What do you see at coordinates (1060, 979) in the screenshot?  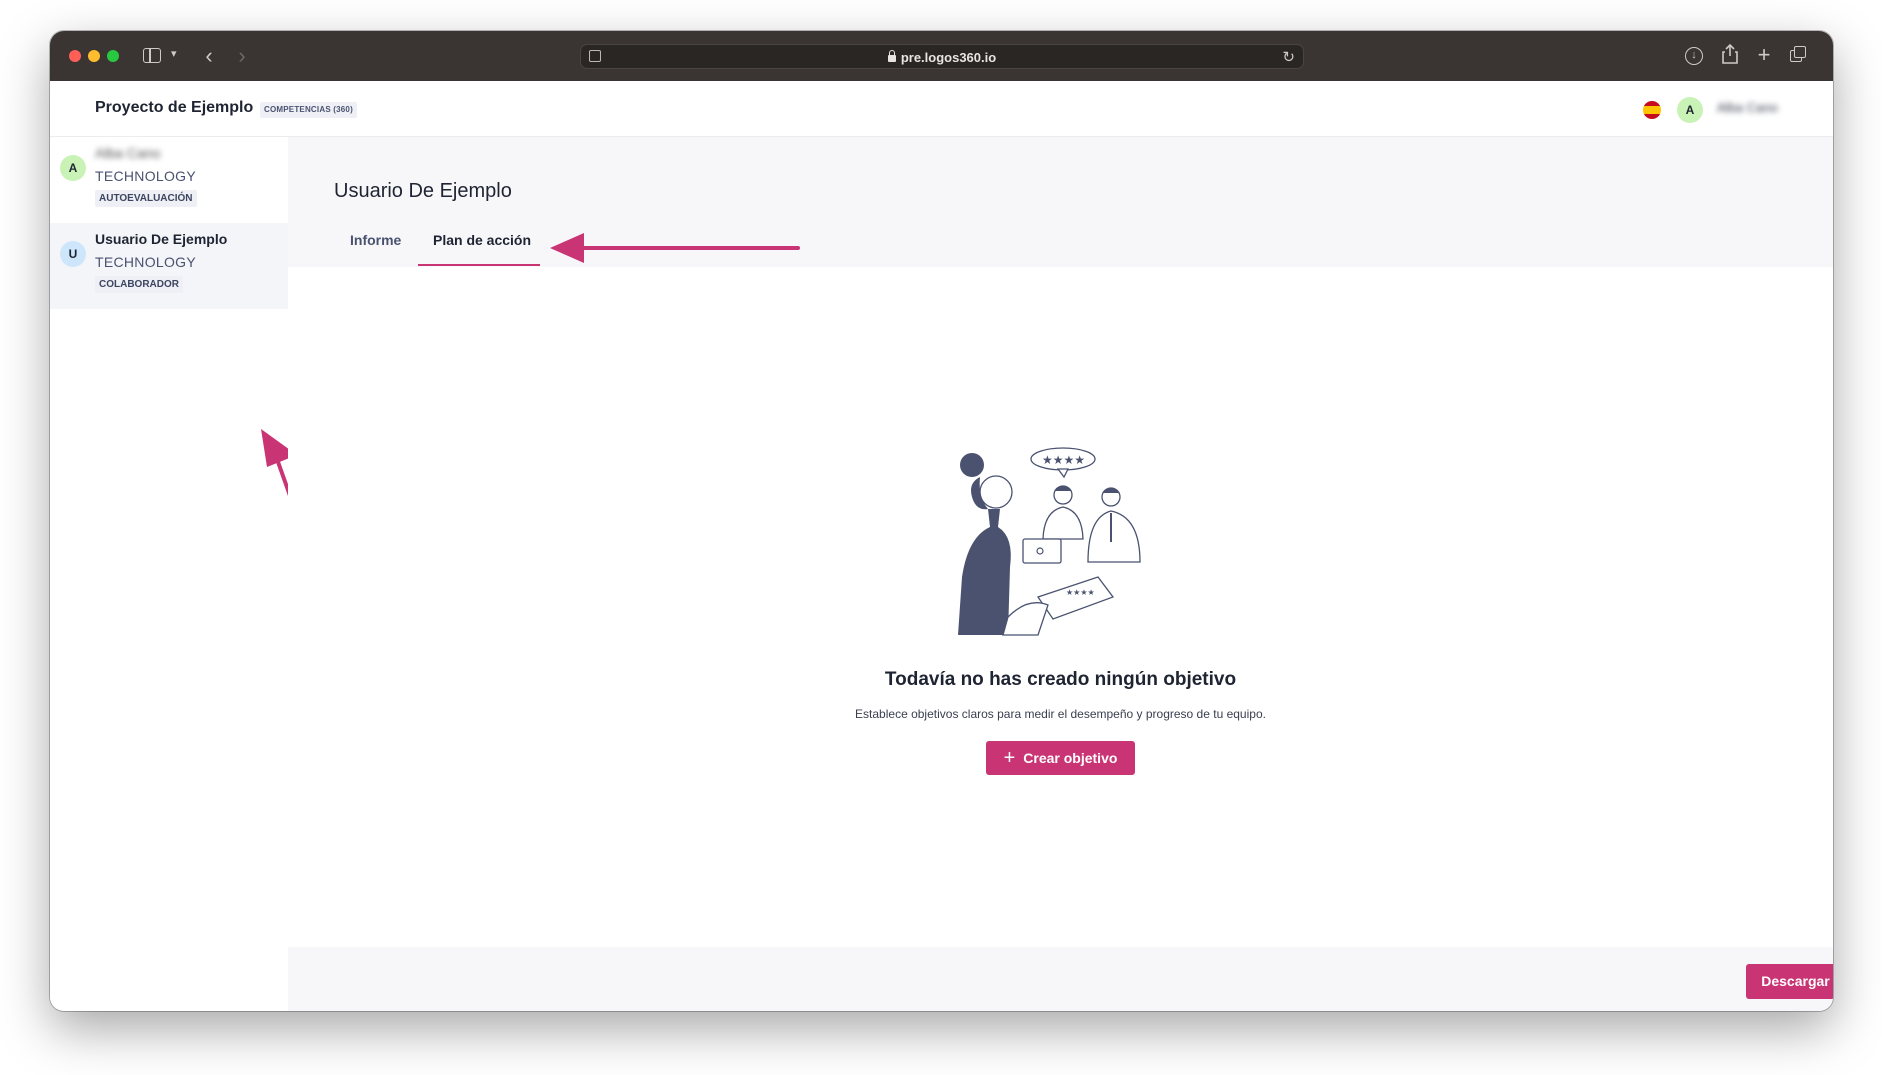 I see `footer-bar: Descargar` at bounding box center [1060, 979].